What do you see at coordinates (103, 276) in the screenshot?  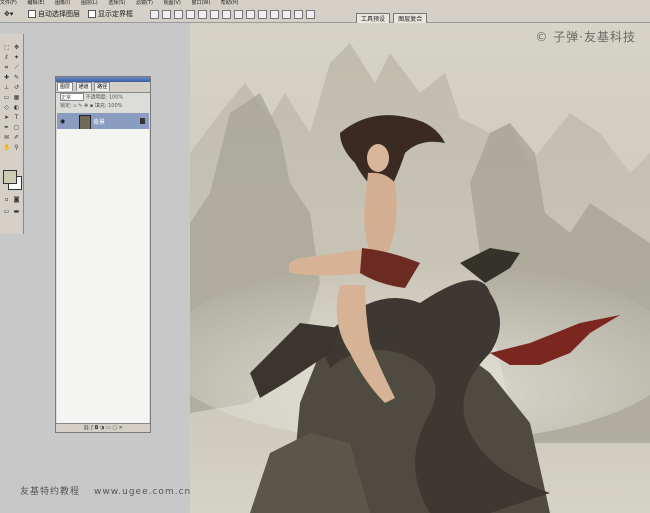 I see `layer-list-empty` at bounding box center [103, 276].